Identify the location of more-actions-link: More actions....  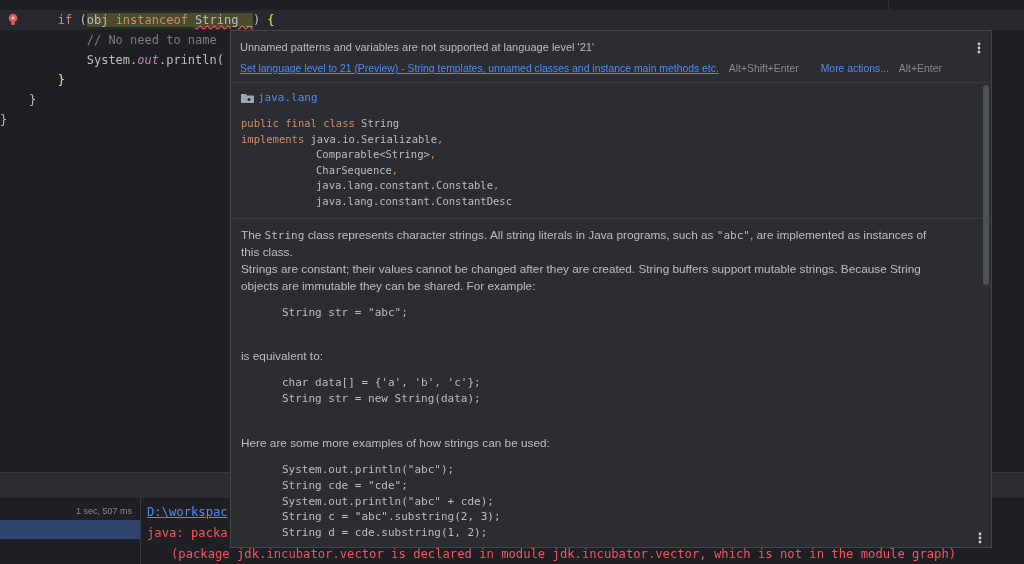
(854, 68).